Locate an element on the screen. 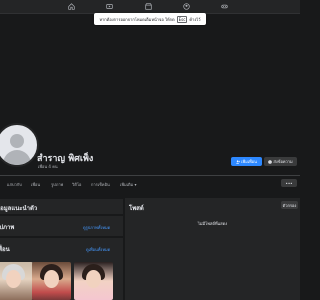 The width and height of the screenshot is (320, 300). top-navigation-bar is located at coordinates (150, 7).